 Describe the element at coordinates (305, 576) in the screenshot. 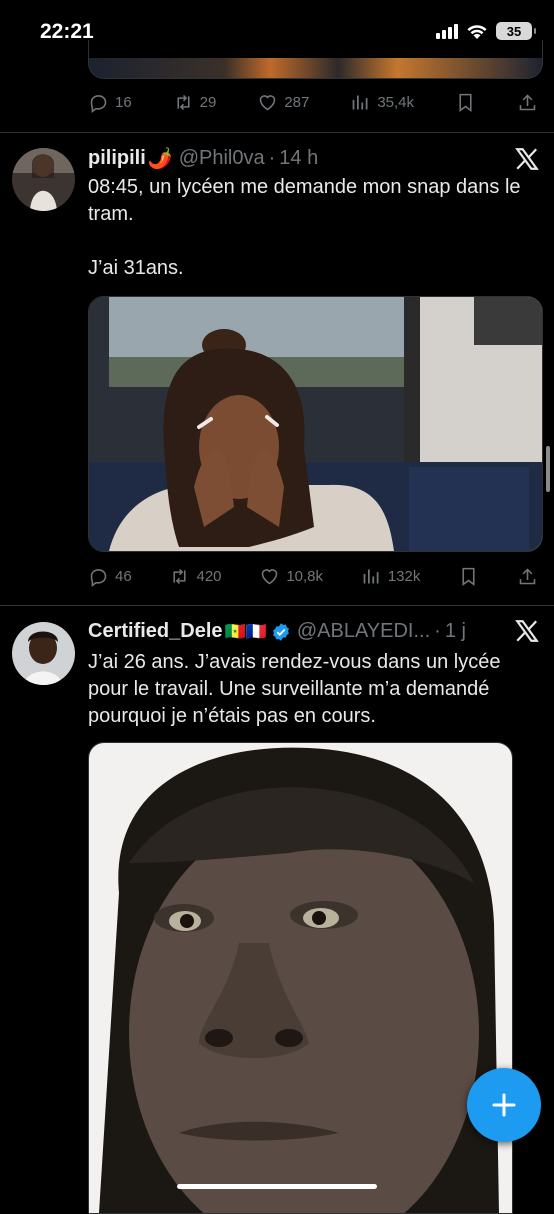

I see `like-count: 10,8k` at that location.